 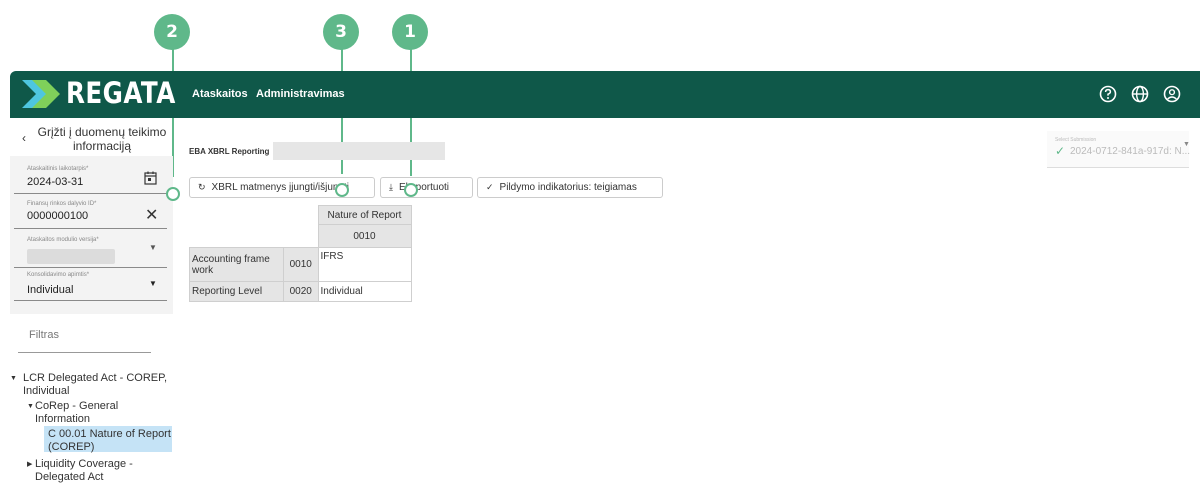 I want to click on tree-item-child: CoRep - General Information, so click(x=95, y=413).